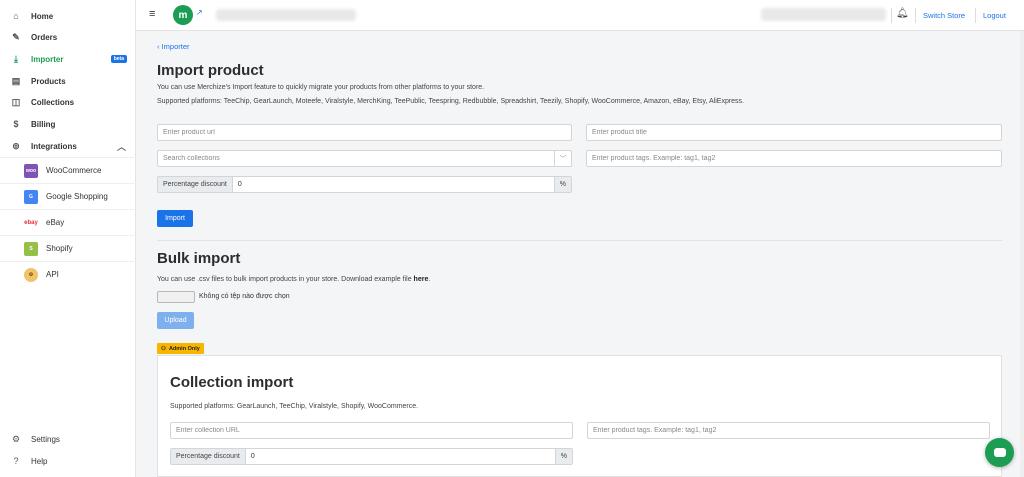 This screenshot has height=477, width=1024. I want to click on collections-select: ﹀, so click(364, 158).